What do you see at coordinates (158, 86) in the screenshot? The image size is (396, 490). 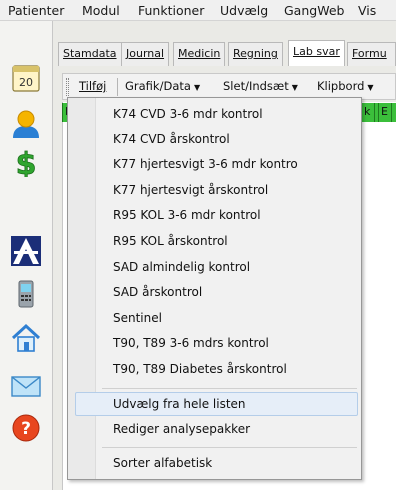 I see `grafik-data-label: Grafik/Data` at bounding box center [158, 86].